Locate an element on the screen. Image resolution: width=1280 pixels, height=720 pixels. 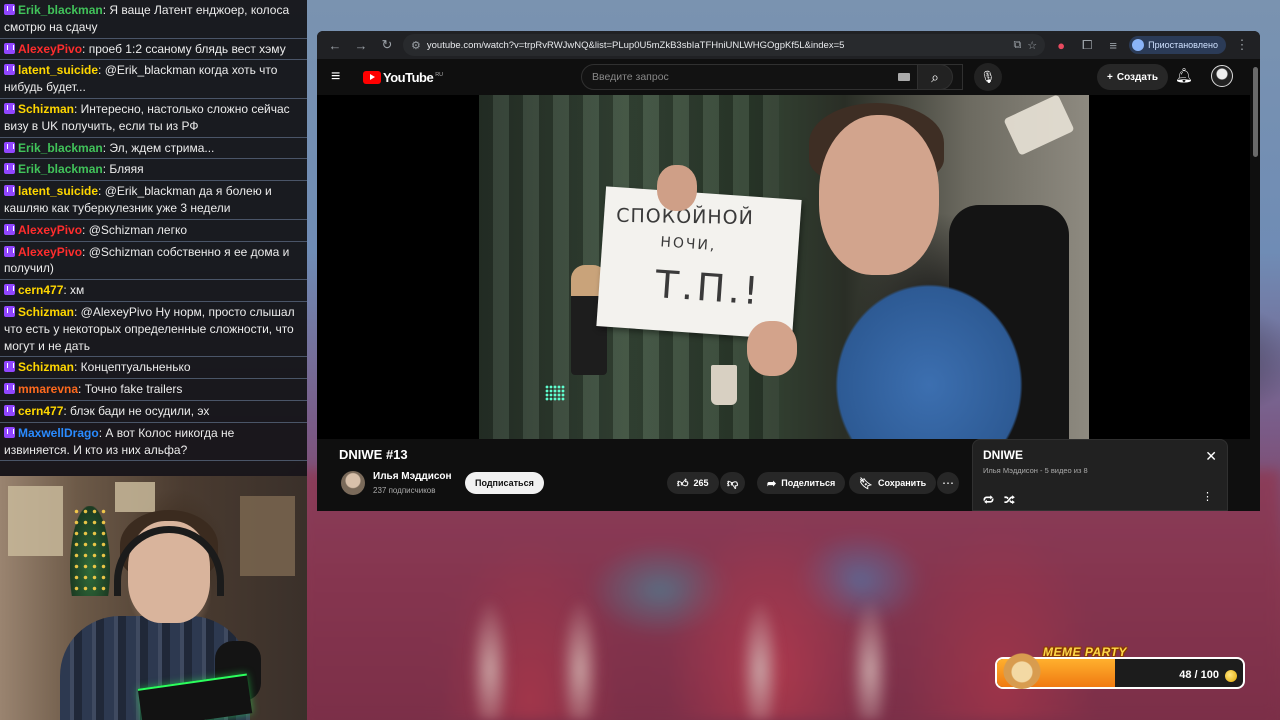
channel-avatar is located at coordinates (353, 483).